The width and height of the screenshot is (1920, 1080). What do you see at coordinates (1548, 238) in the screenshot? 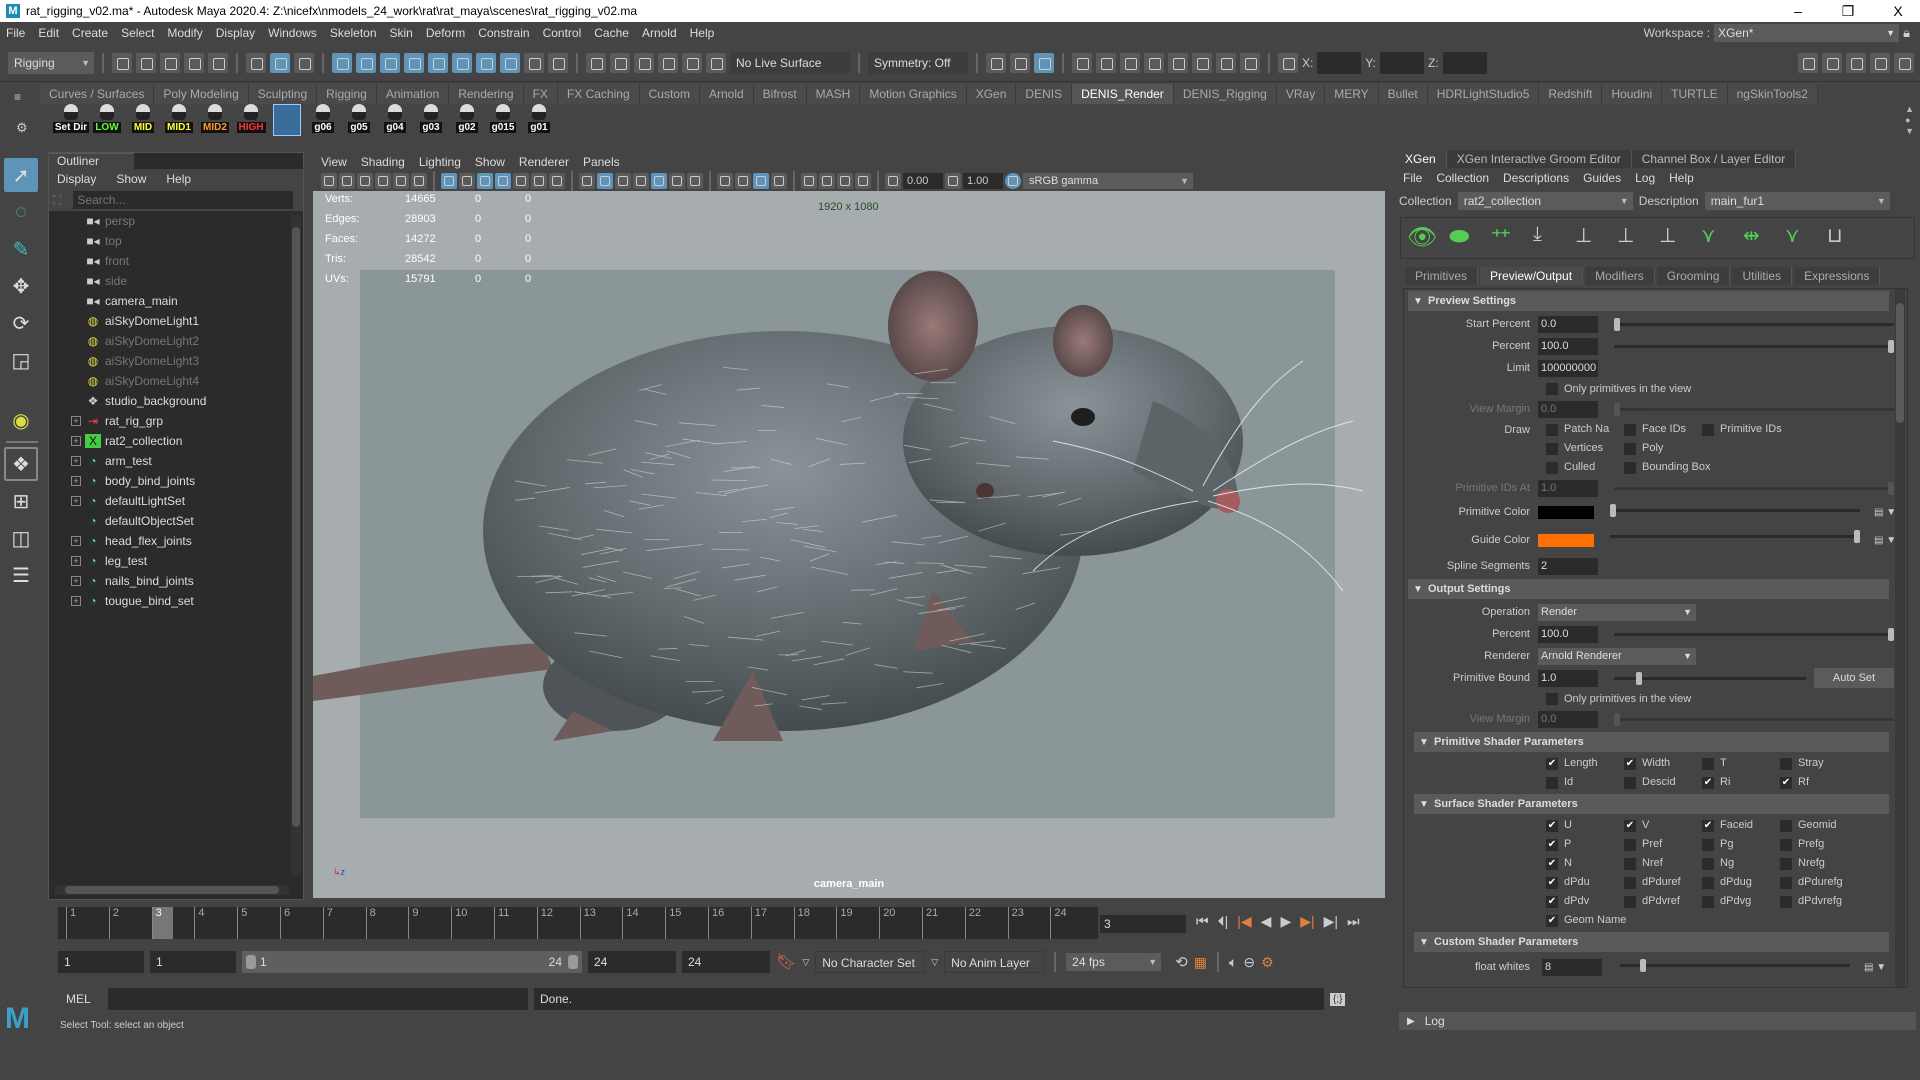
I see `bake-guides-icon: ⤓` at bounding box center [1548, 238].